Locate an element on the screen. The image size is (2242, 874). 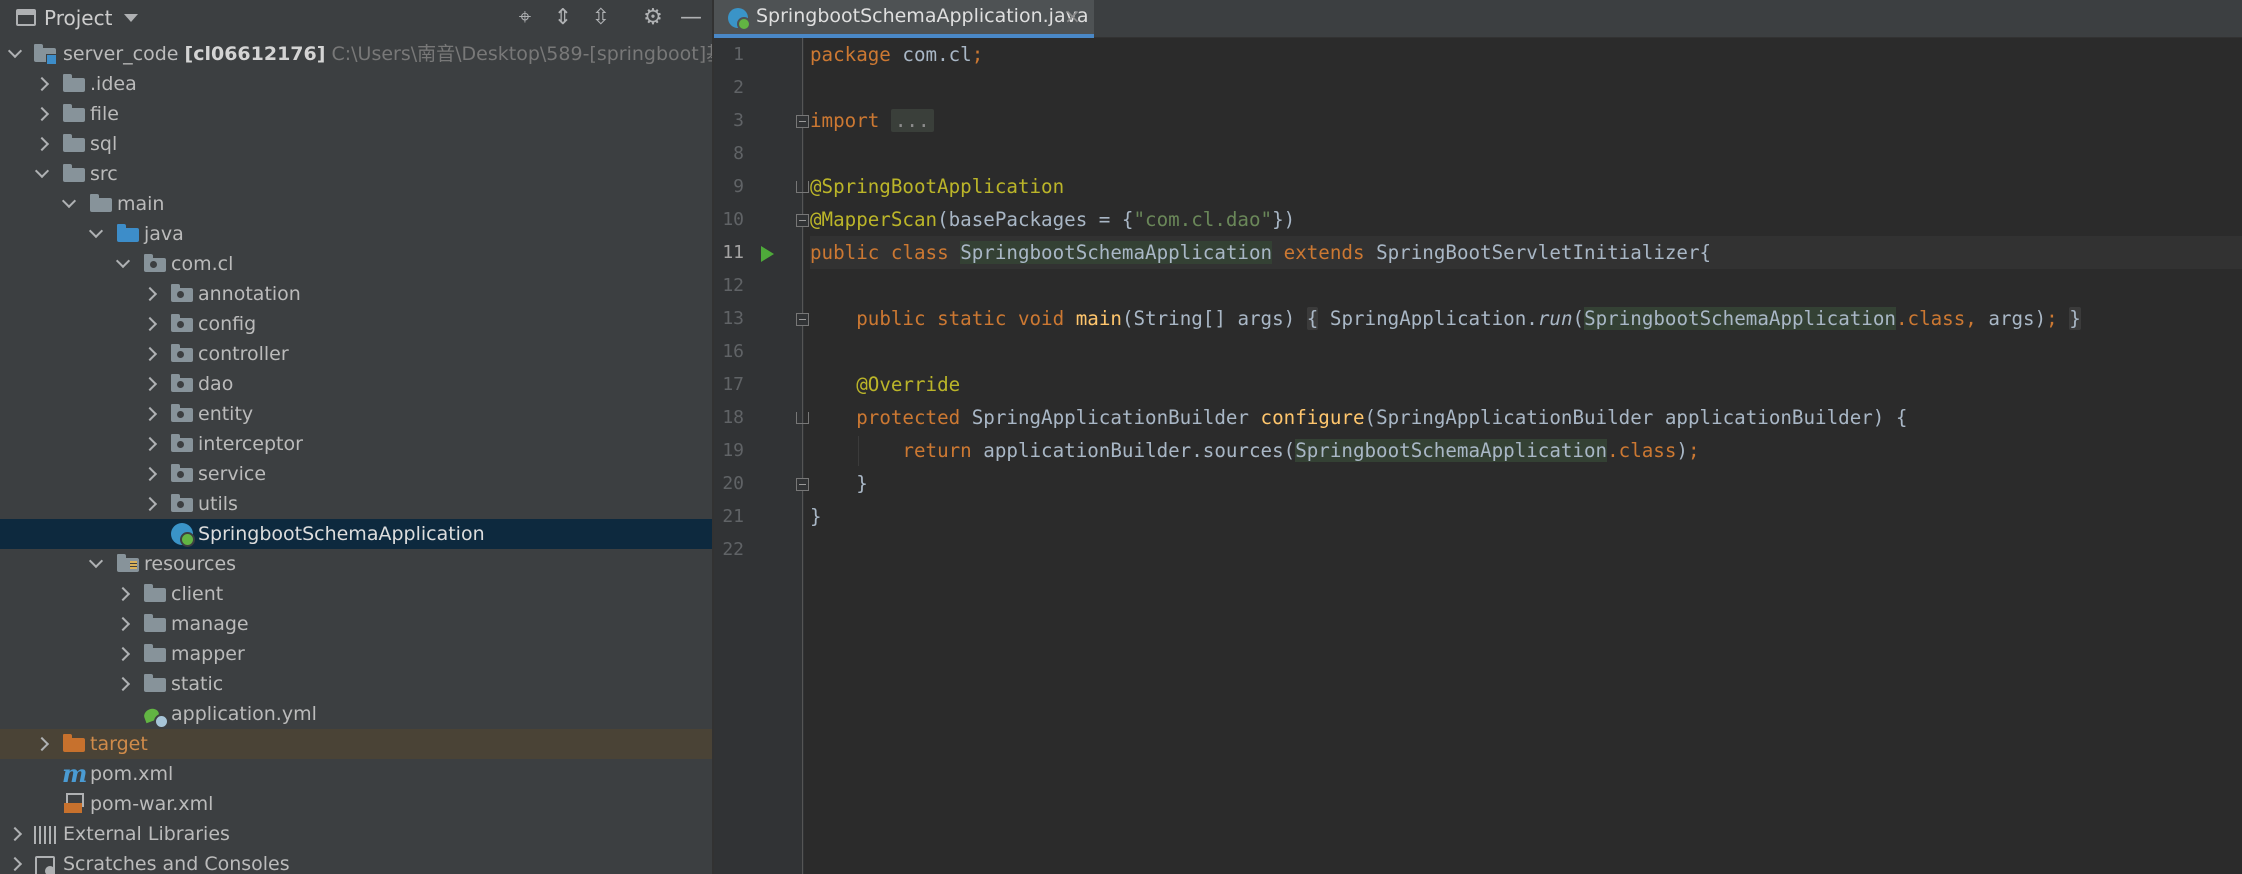
tree-item-label: main is located at coordinates (141, 204).